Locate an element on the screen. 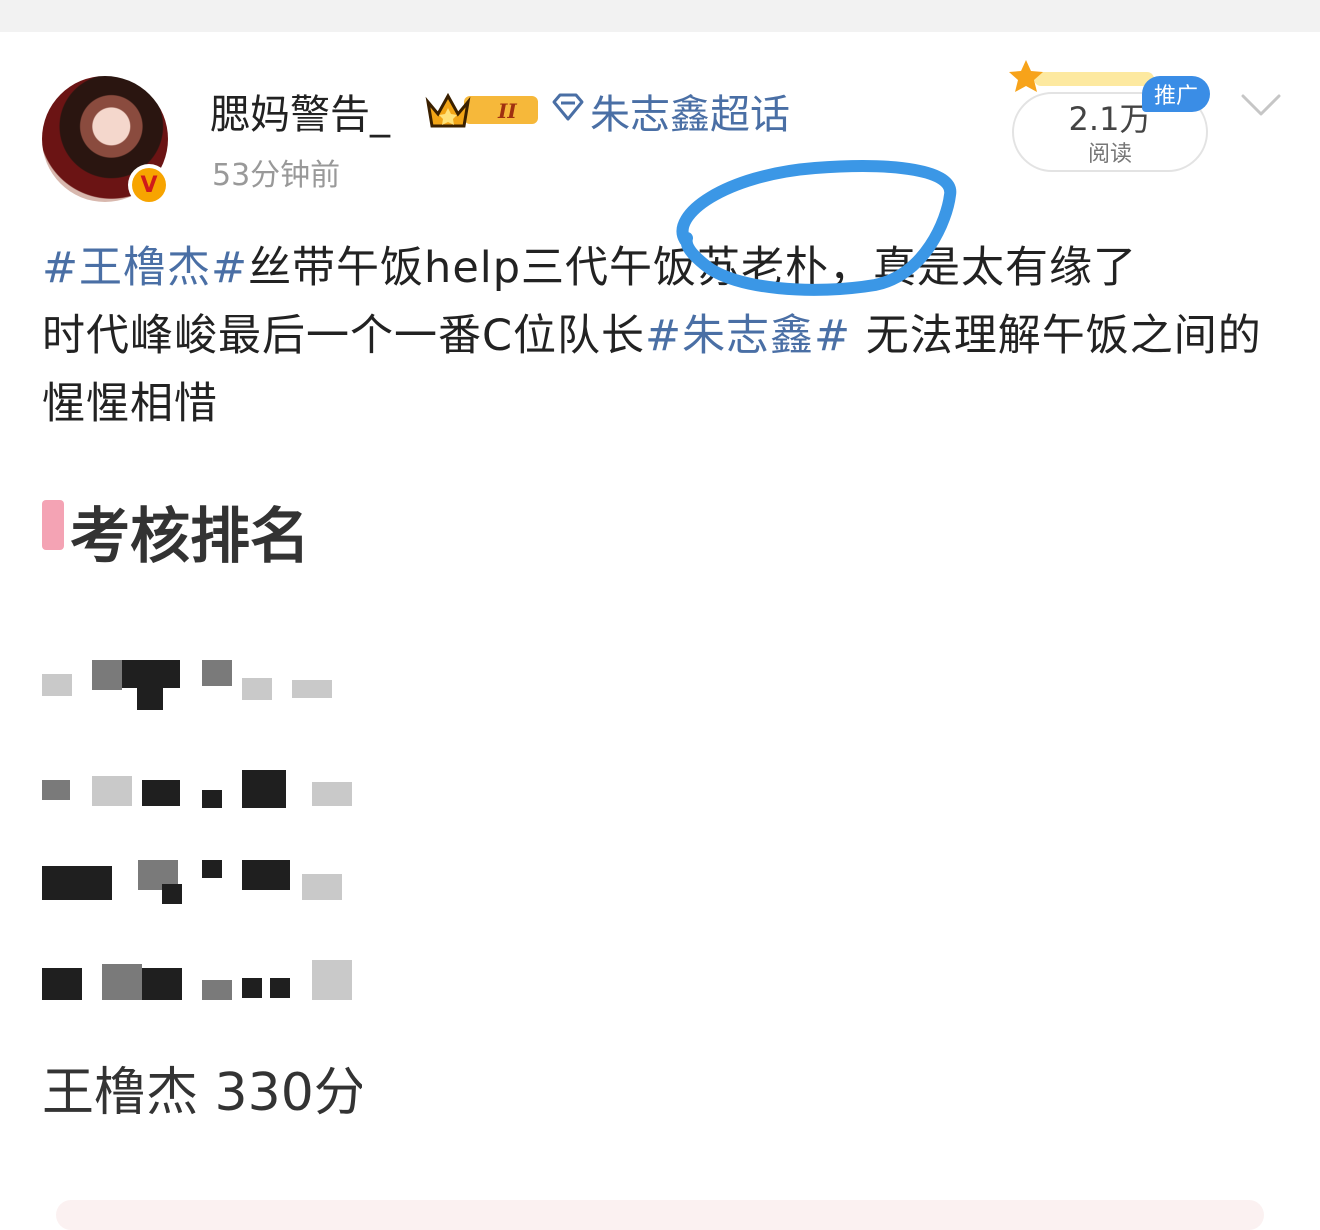 This screenshot has width=1320, height=1230. chevron-down-icon is located at coordinates (1261, 105).